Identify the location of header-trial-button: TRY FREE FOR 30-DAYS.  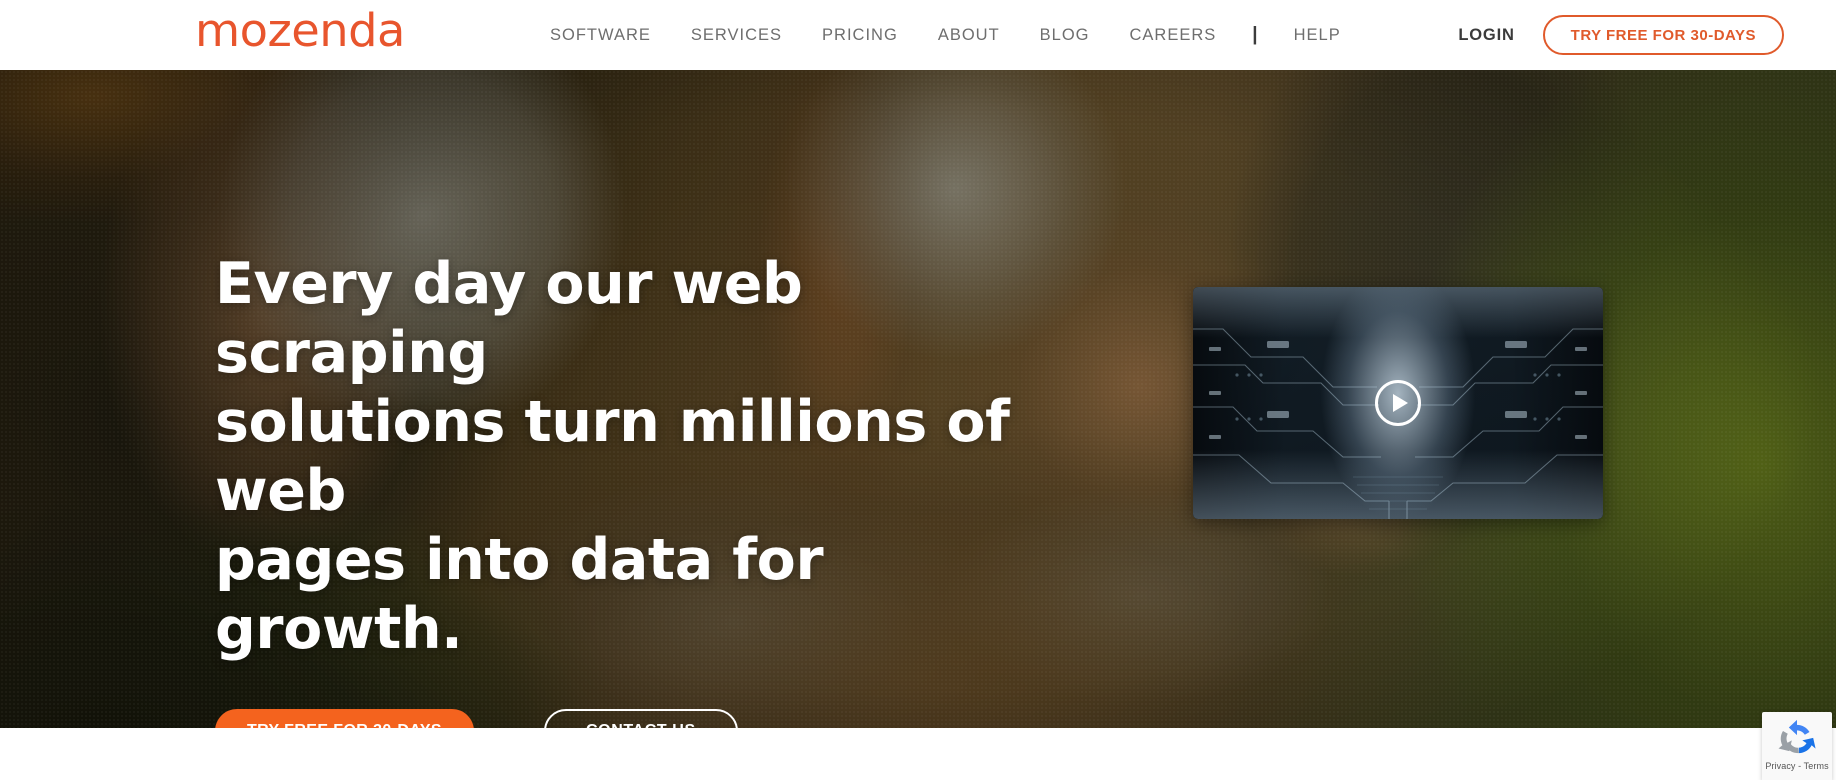
(1663, 35).